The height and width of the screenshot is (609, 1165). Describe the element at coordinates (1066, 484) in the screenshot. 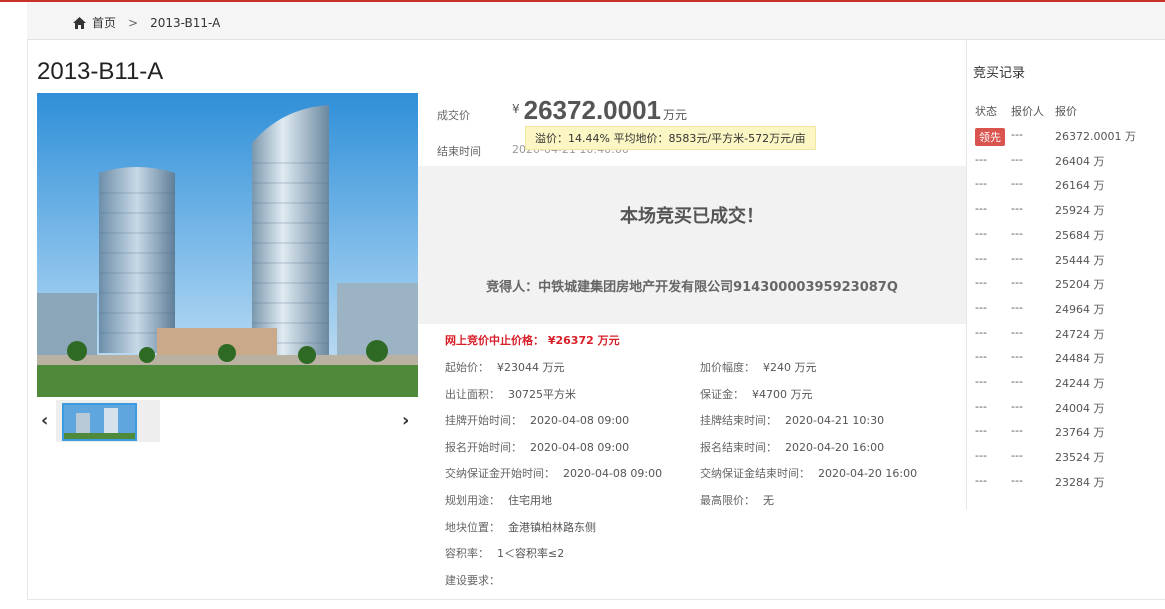

I see `table-row: --- --- 23284 万` at that location.